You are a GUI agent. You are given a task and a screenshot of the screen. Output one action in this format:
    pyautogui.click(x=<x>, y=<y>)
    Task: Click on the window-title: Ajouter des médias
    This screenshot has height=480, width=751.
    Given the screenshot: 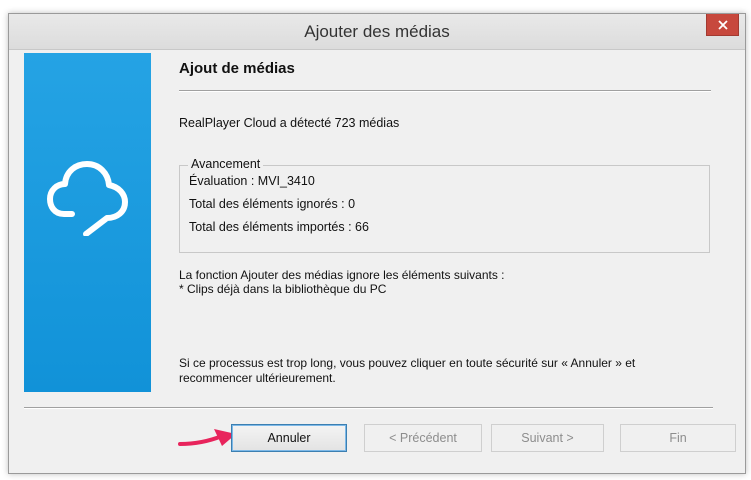 What is the action you would take?
    pyautogui.click(x=377, y=31)
    